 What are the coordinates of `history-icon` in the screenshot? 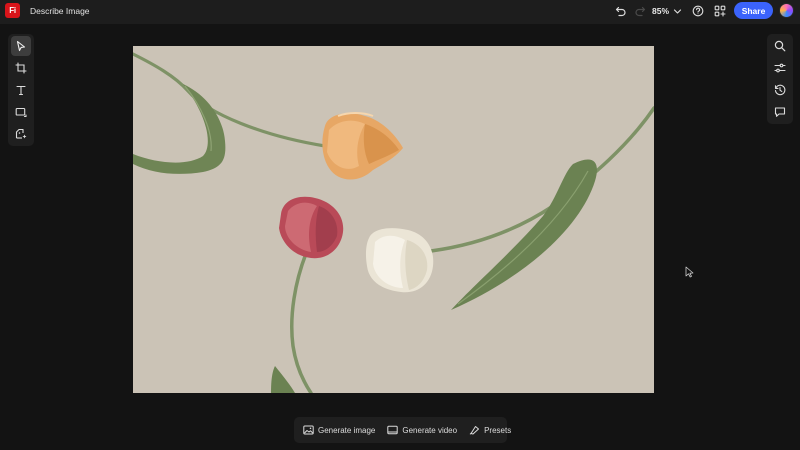 It's located at (780, 90).